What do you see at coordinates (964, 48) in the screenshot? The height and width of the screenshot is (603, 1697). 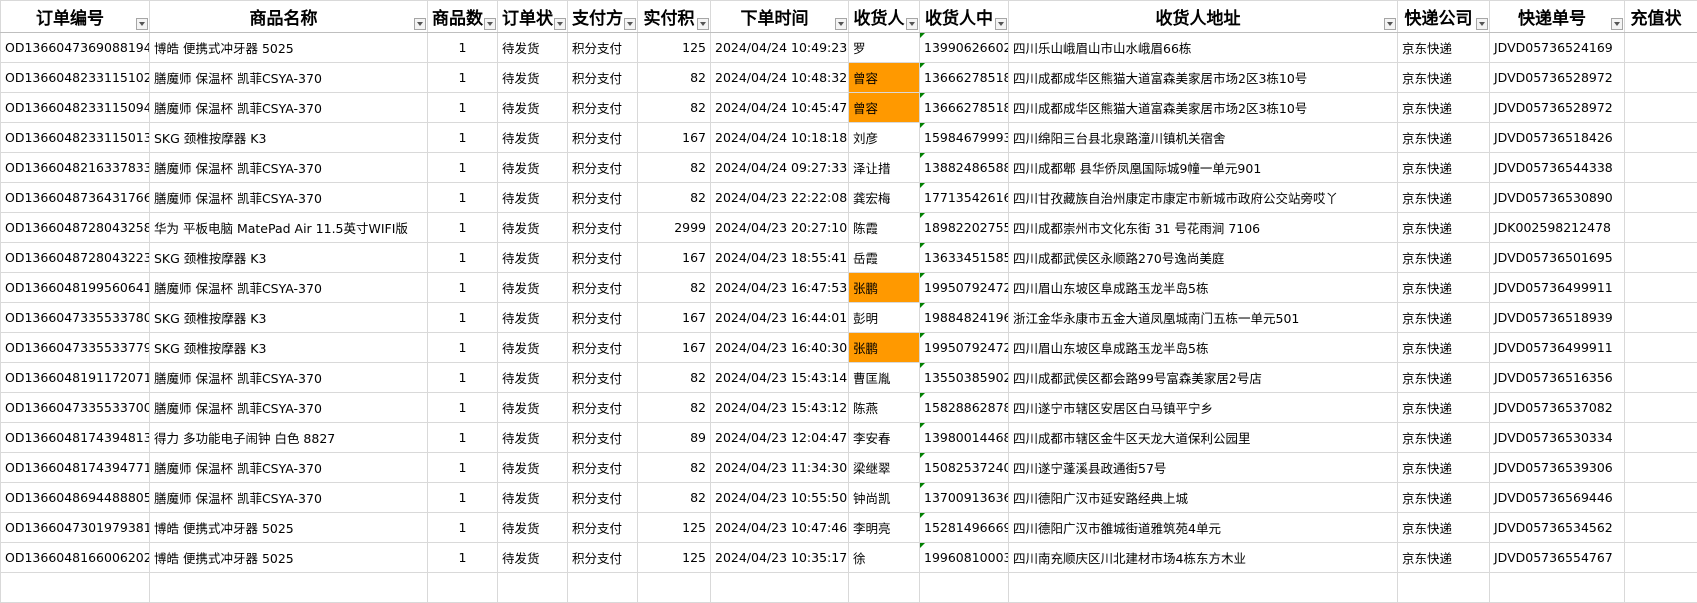 I see `recipient-phone-cell: 13990626602` at bounding box center [964, 48].